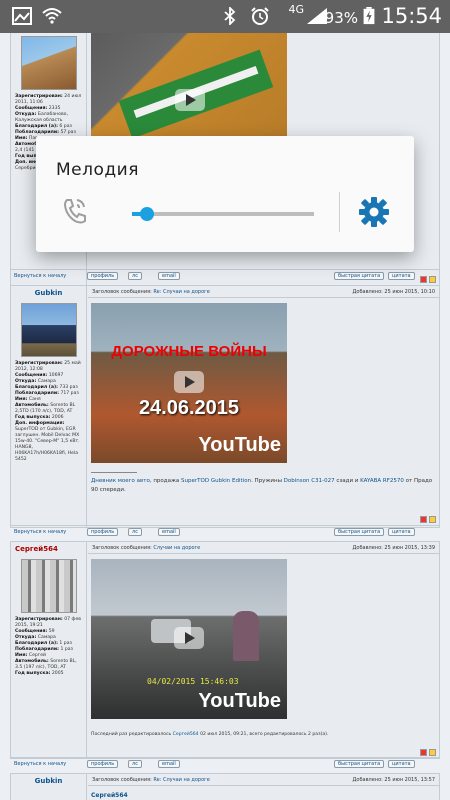  What do you see at coordinates (225, 194) in the screenshot?
I see `volume-dialog: Мелодия` at bounding box center [225, 194].